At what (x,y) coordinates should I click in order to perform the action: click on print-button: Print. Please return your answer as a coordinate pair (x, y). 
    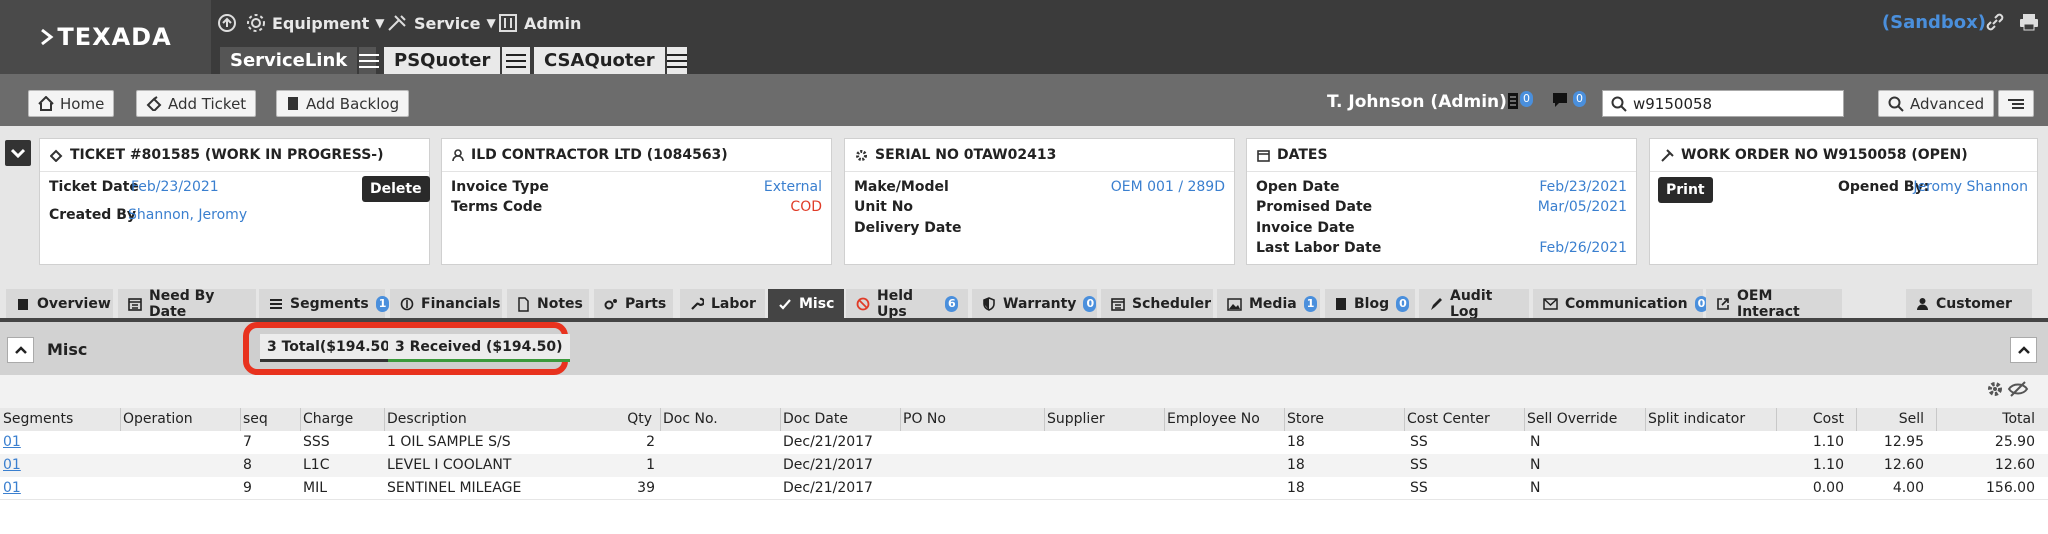
    Looking at the image, I should click on (1685, 190).